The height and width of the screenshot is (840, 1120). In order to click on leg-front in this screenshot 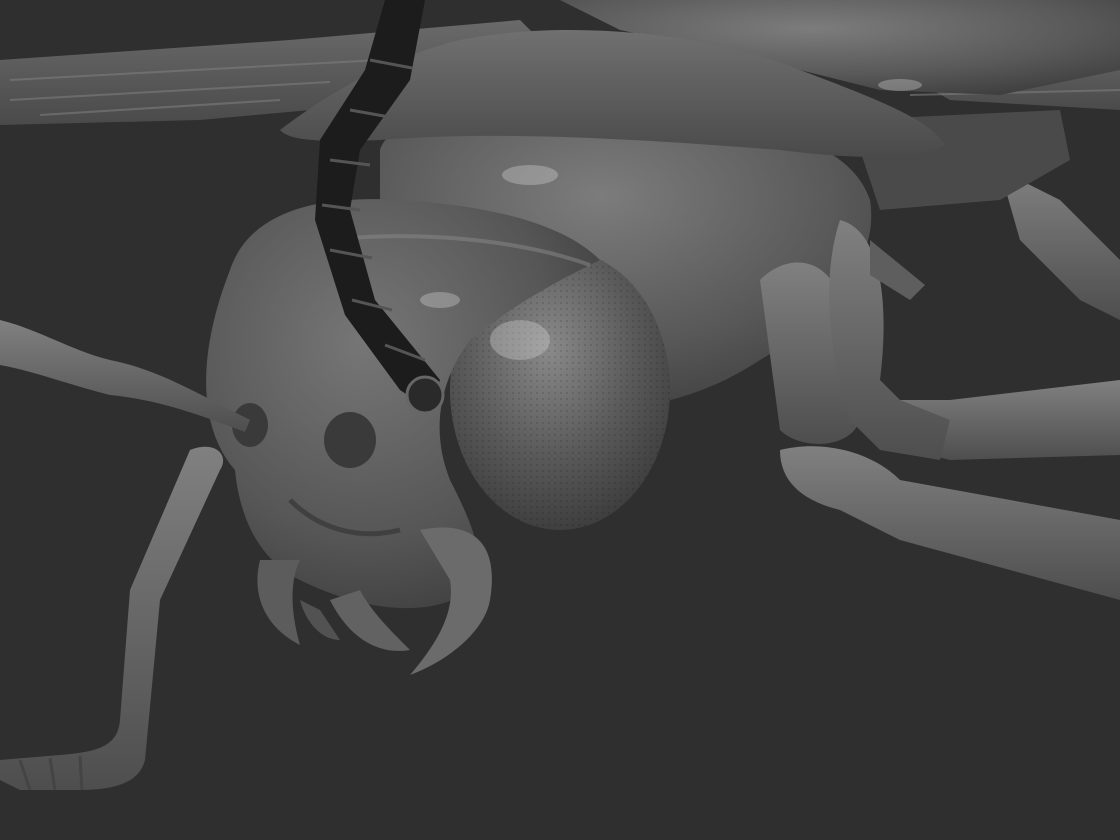, I will do `click(950, 523)`.